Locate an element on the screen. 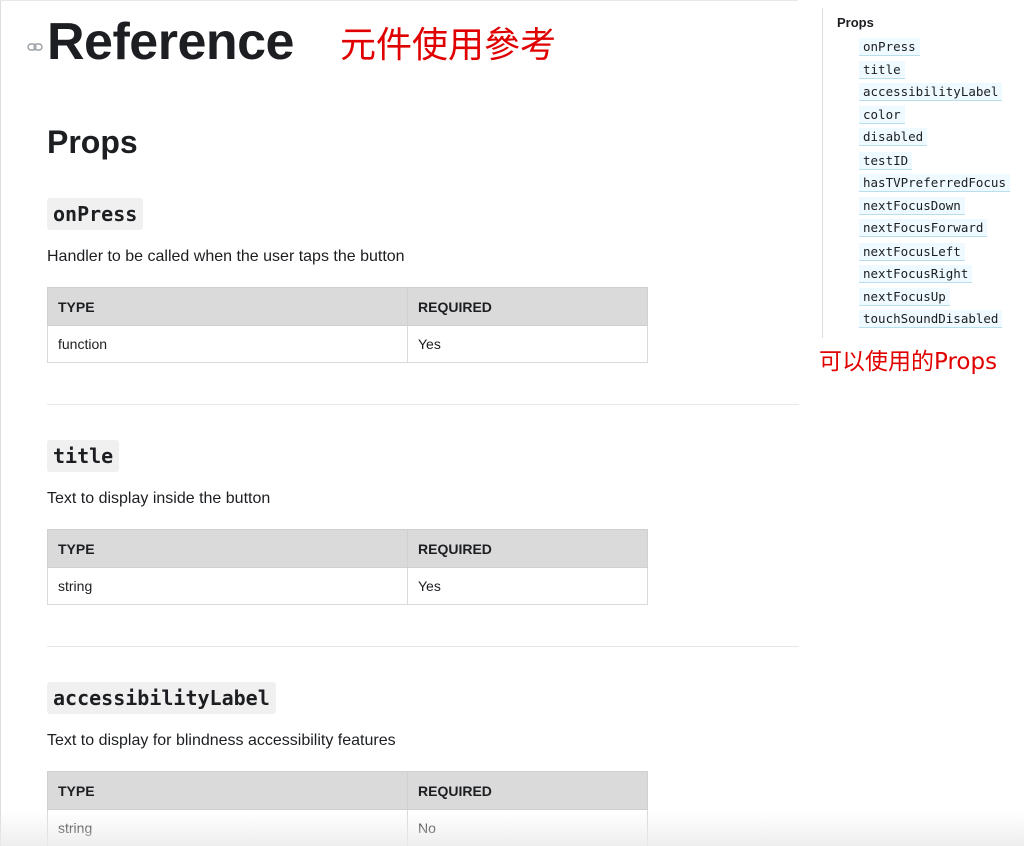 The image size is (1024, 846). props-heading: Props is located at coordinates (92, 142).